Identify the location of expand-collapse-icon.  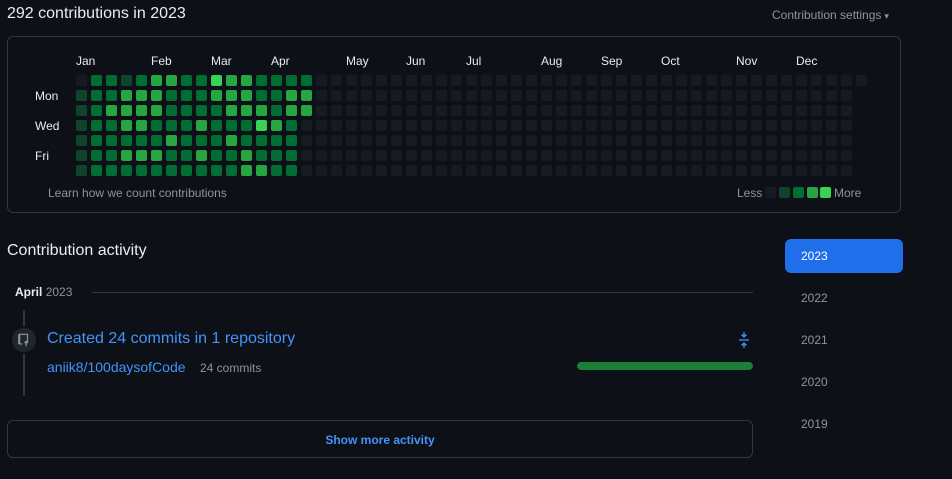
(744, 340).